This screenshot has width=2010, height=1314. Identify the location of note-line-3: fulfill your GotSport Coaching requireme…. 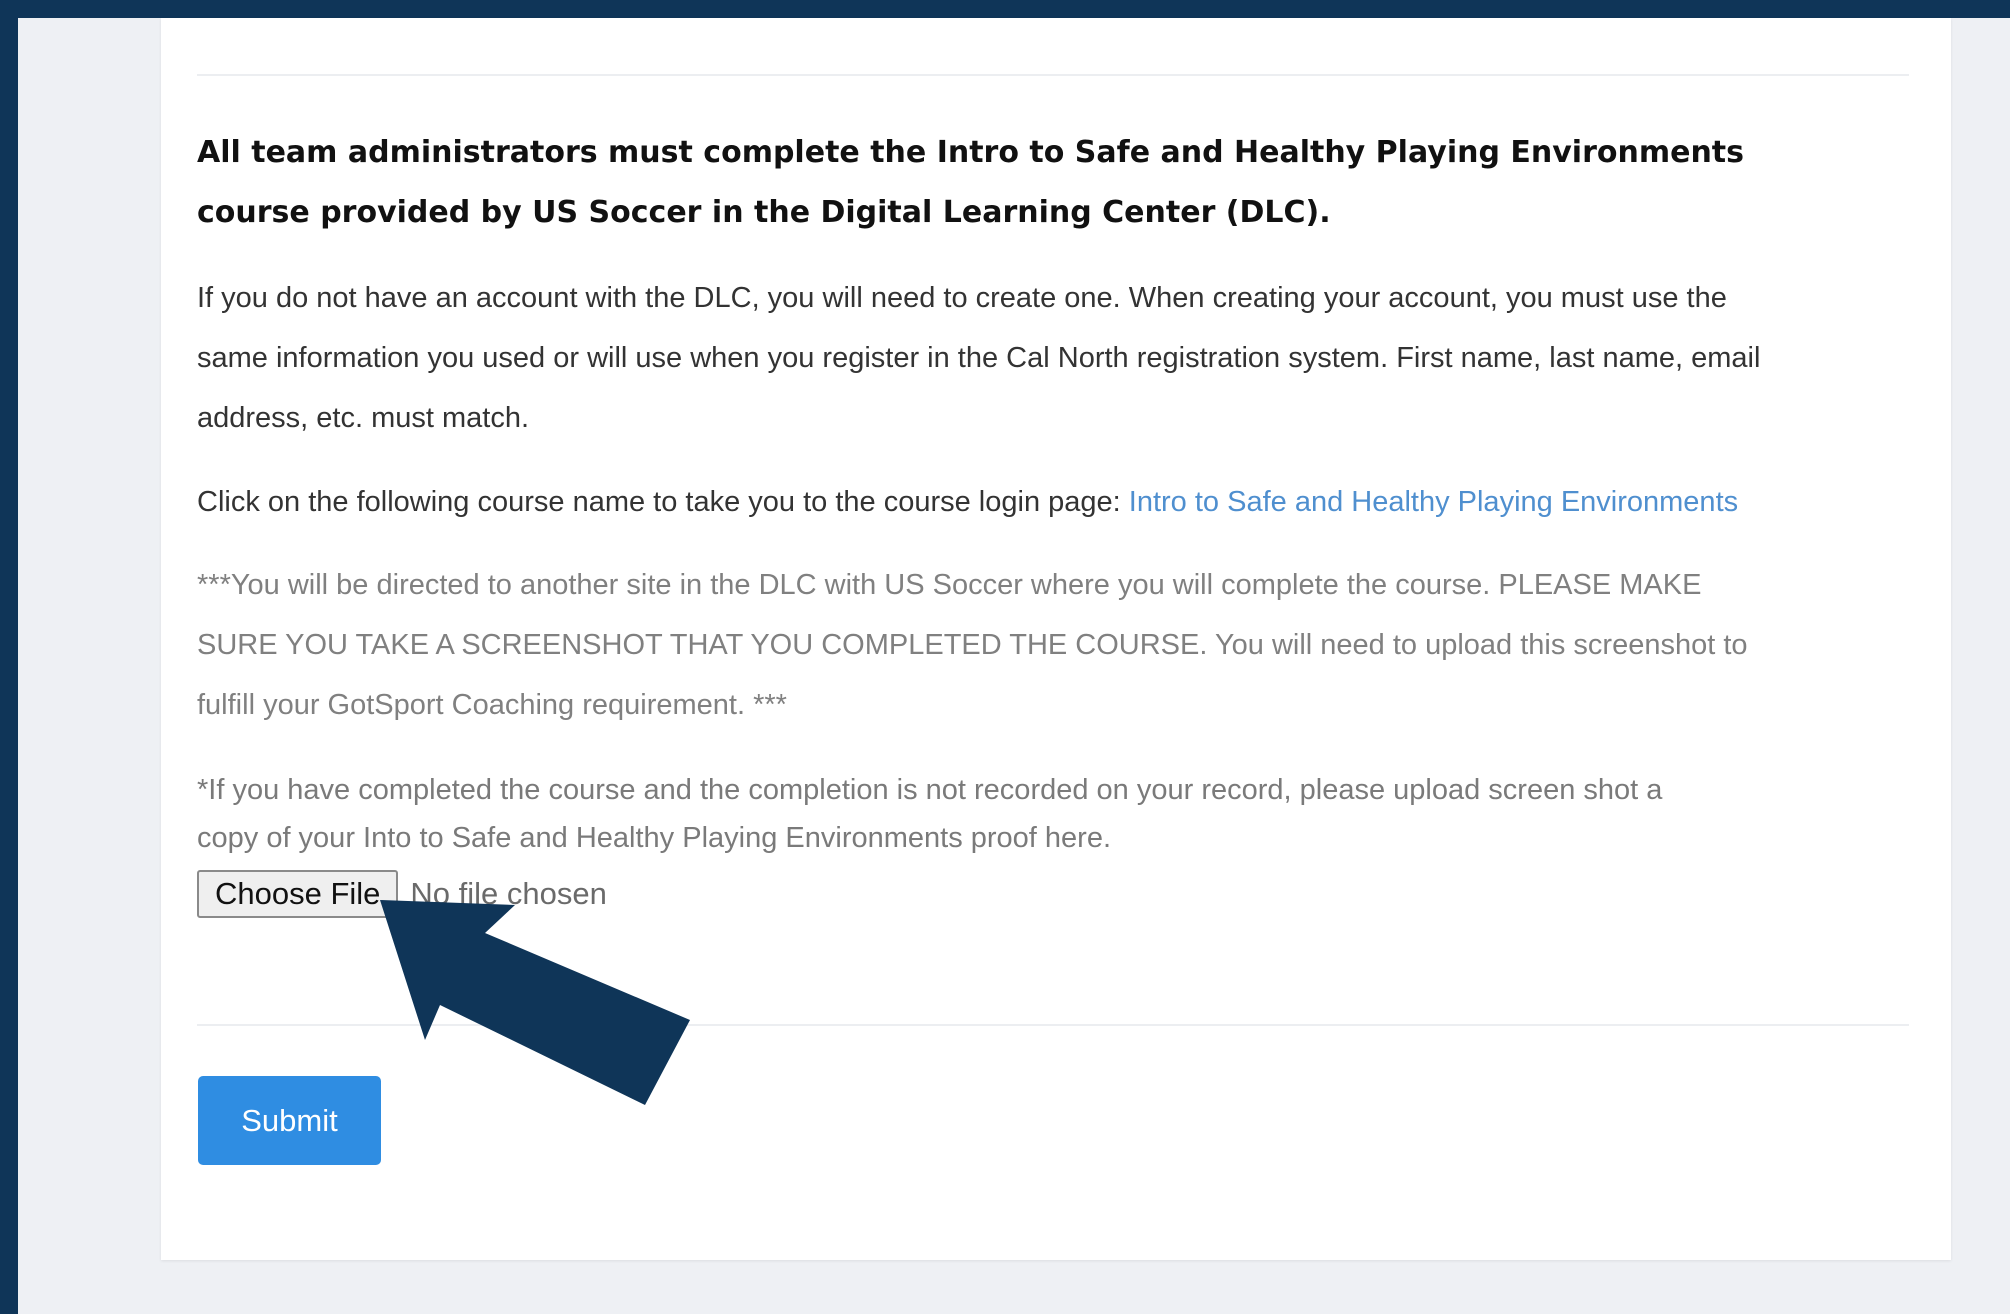
(492, 705).